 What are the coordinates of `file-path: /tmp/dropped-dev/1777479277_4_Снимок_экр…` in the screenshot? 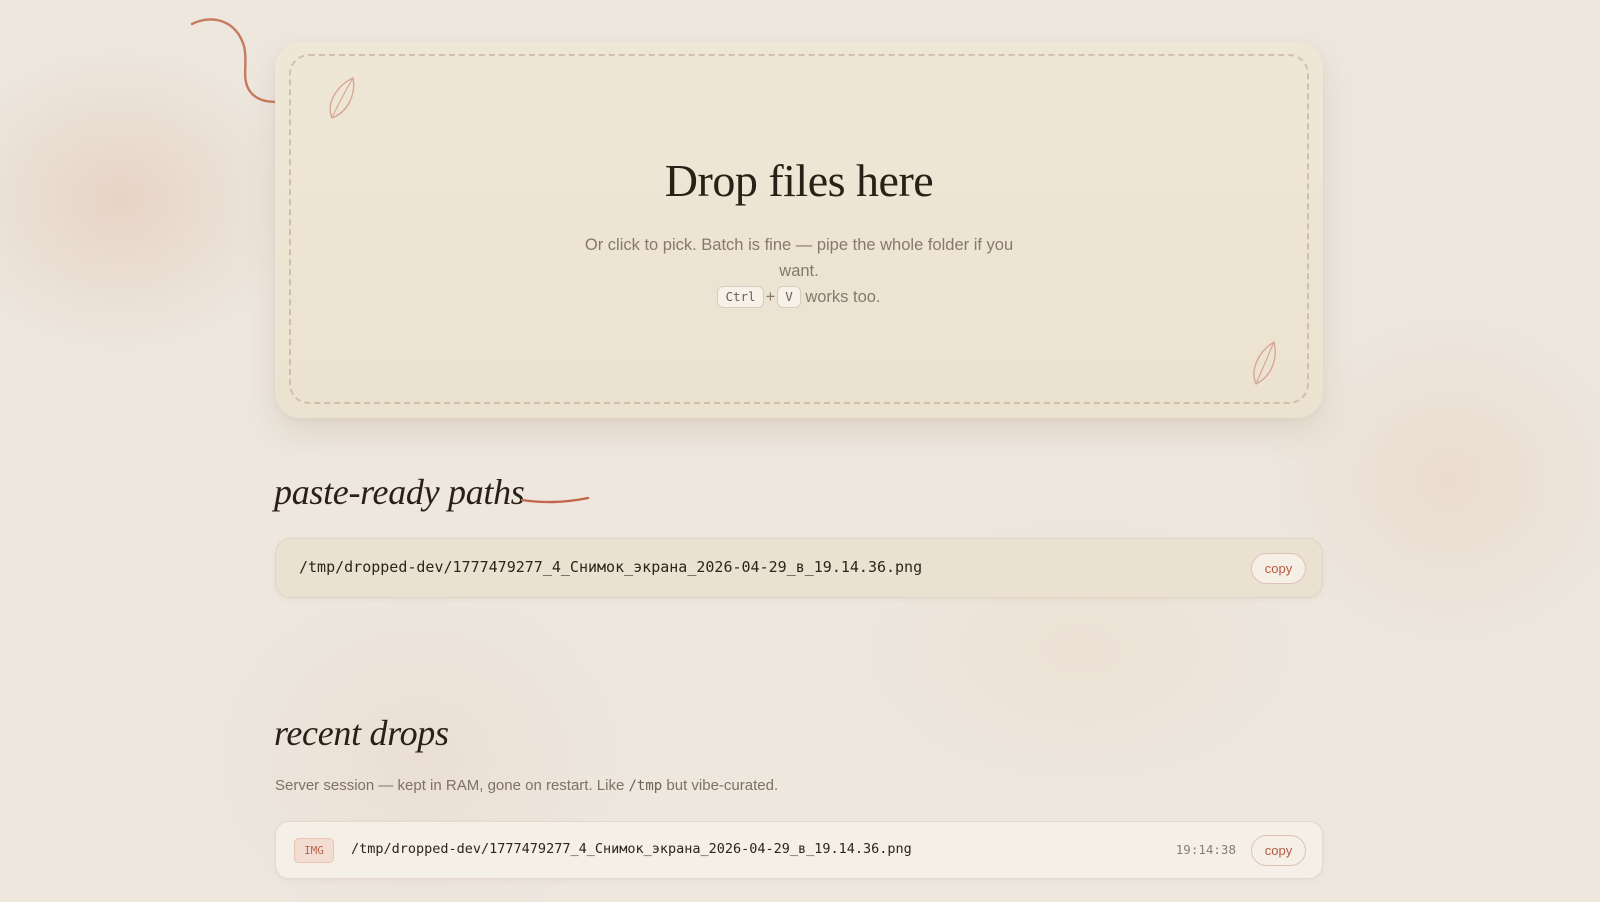 It's located at (610, 567).